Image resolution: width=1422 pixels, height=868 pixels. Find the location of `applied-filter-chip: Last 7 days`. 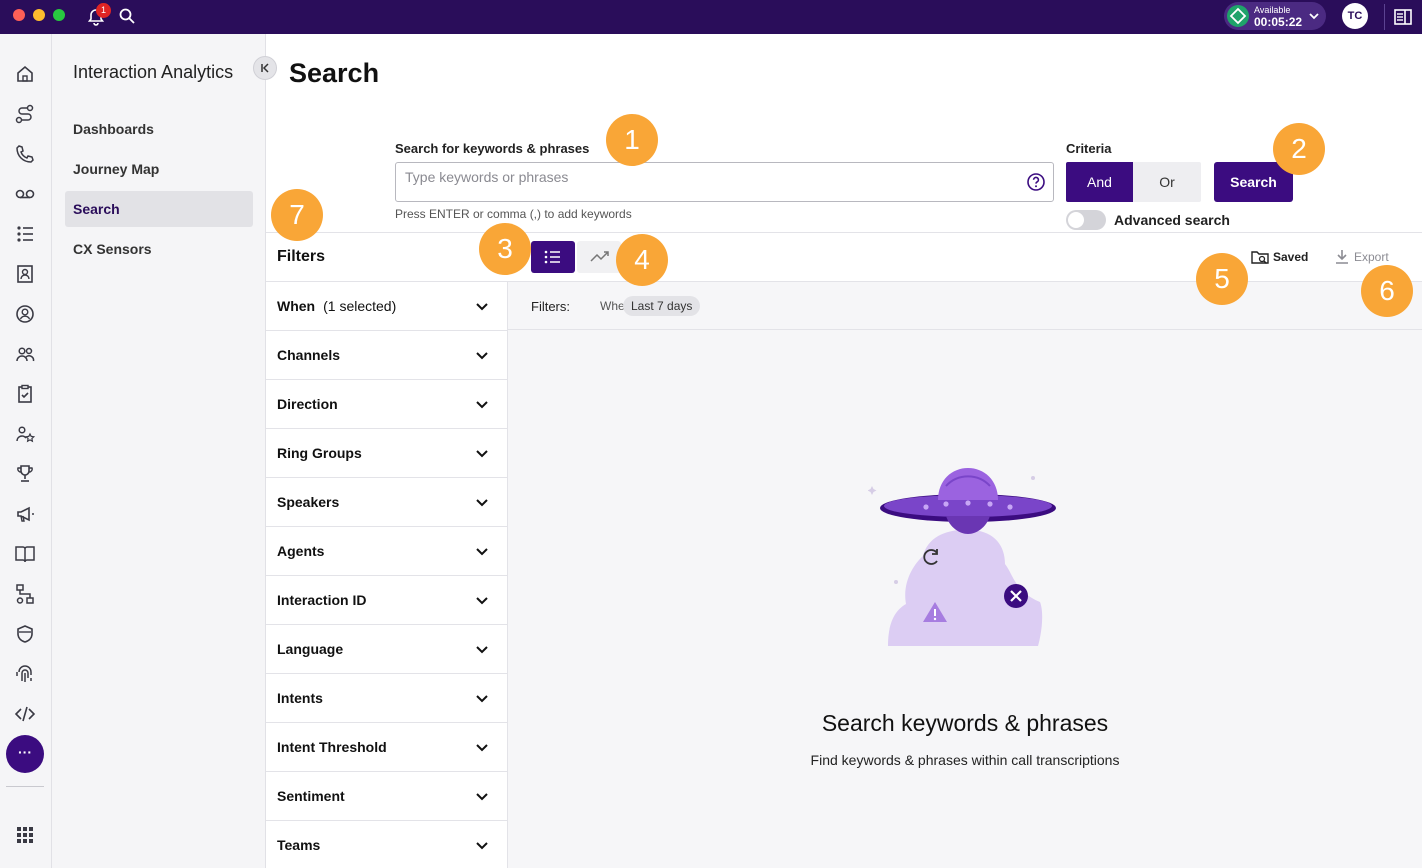

applied-filter-chip: Last 7 days is located at coordinates (662, 306).